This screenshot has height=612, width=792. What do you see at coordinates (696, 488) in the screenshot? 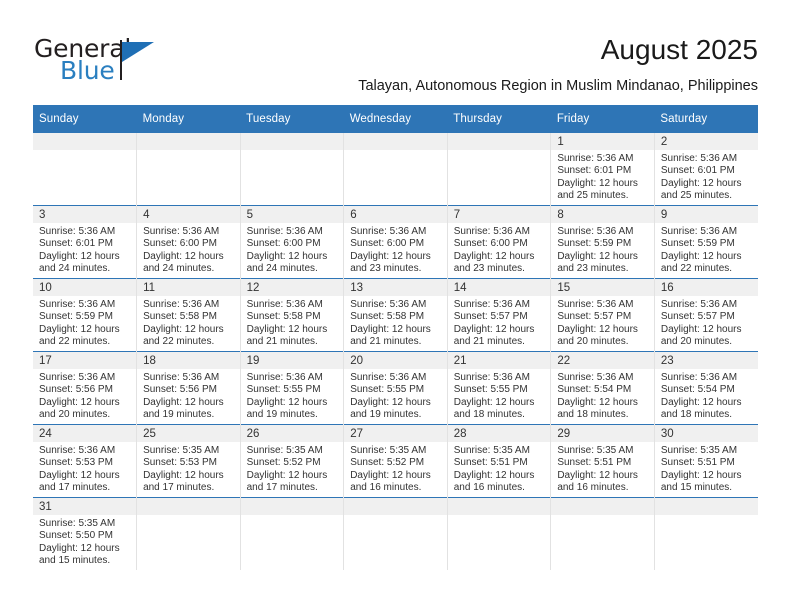
I see `daylight-duration-line2: and 15 minutes.` at bounding box center [696, 488].